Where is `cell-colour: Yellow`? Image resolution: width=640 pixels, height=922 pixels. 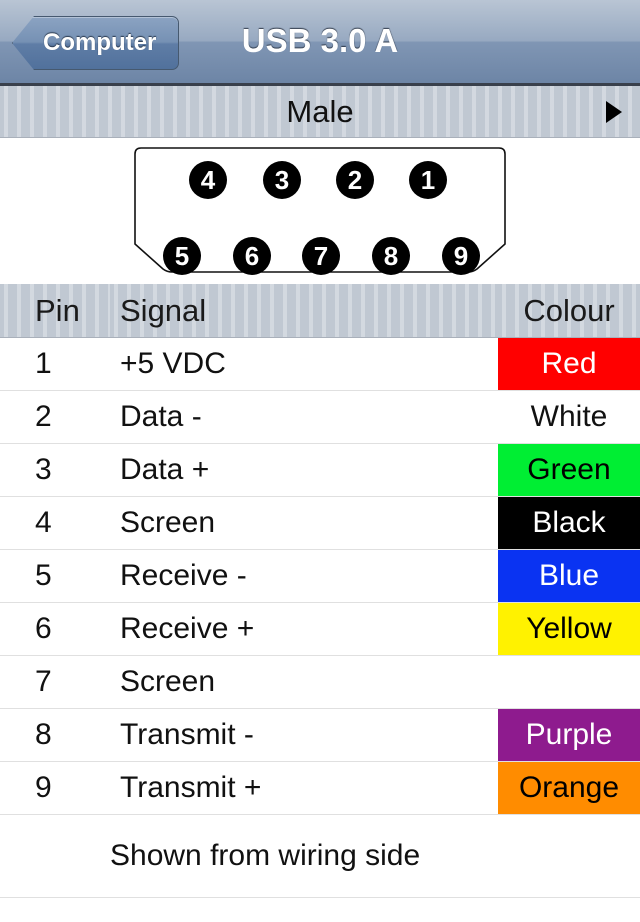
cell-colour: Yellow is located at coordinates (569, 629).